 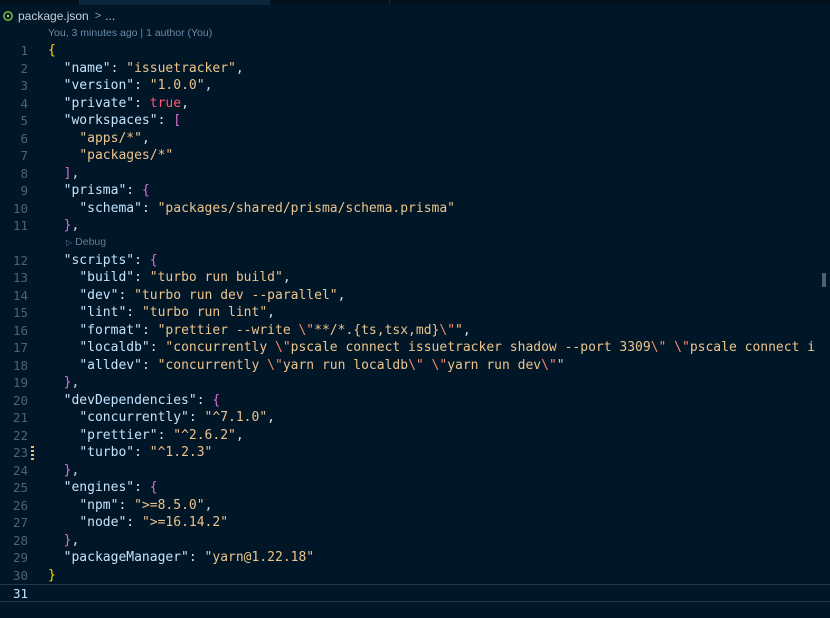 I want to click on vertical-scrollbar, so click(x=825, y=311).